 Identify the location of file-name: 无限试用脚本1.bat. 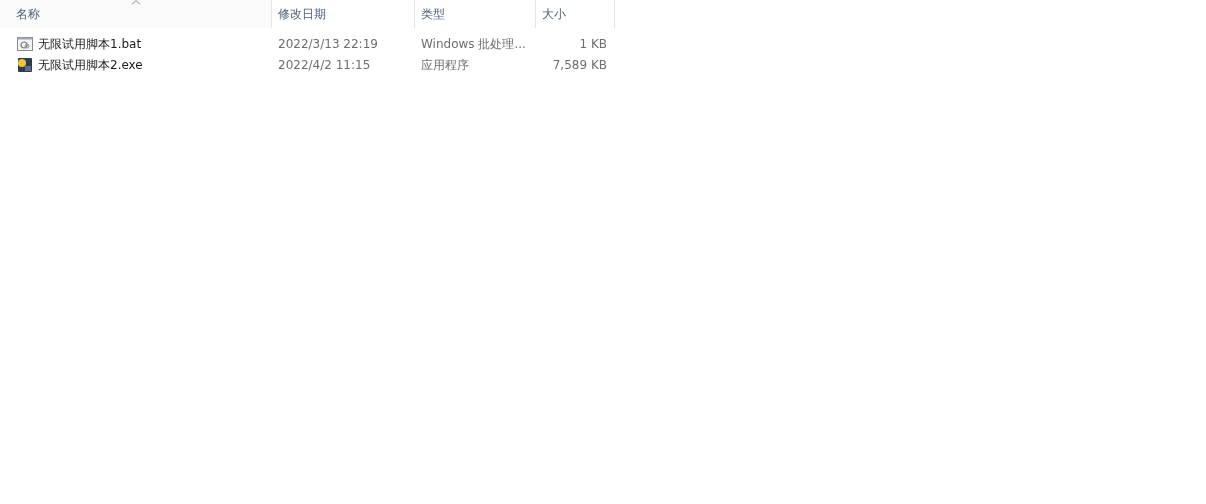
(90, 44).